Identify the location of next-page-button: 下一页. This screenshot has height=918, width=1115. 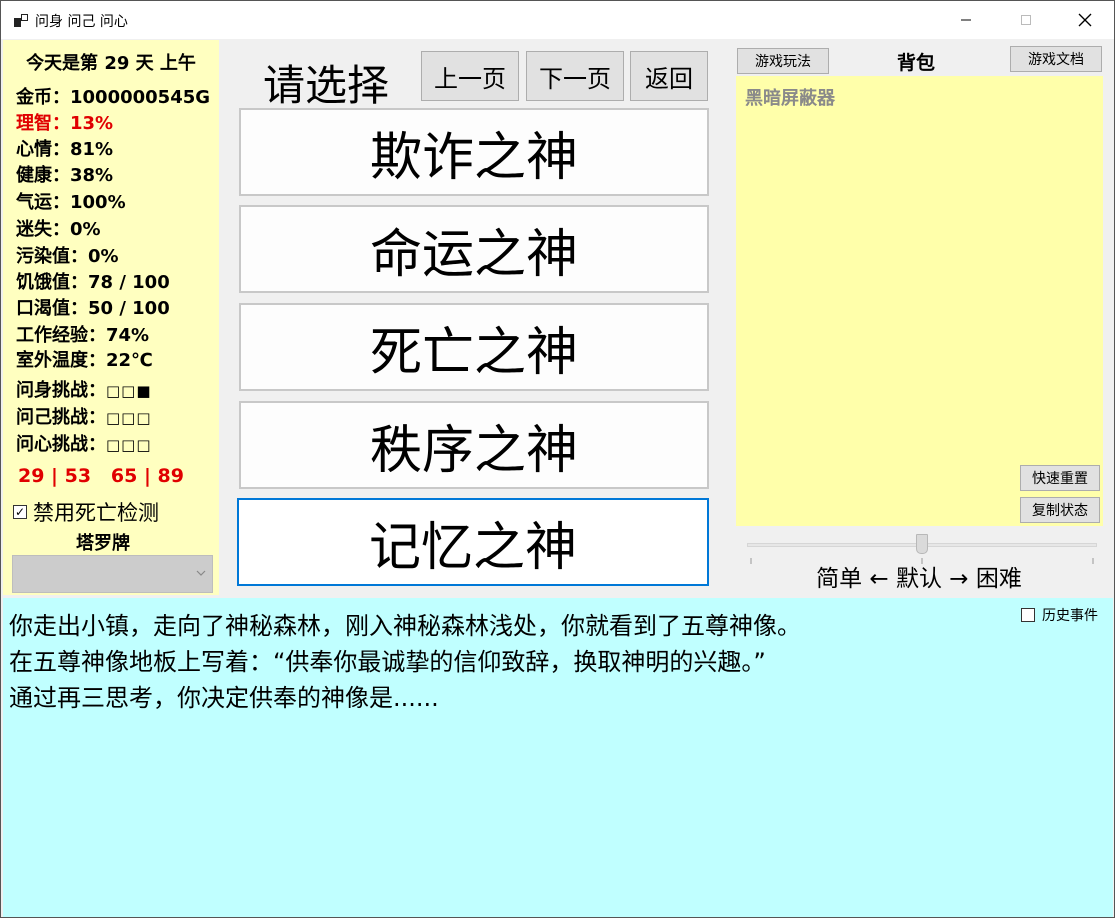
(575, 76).